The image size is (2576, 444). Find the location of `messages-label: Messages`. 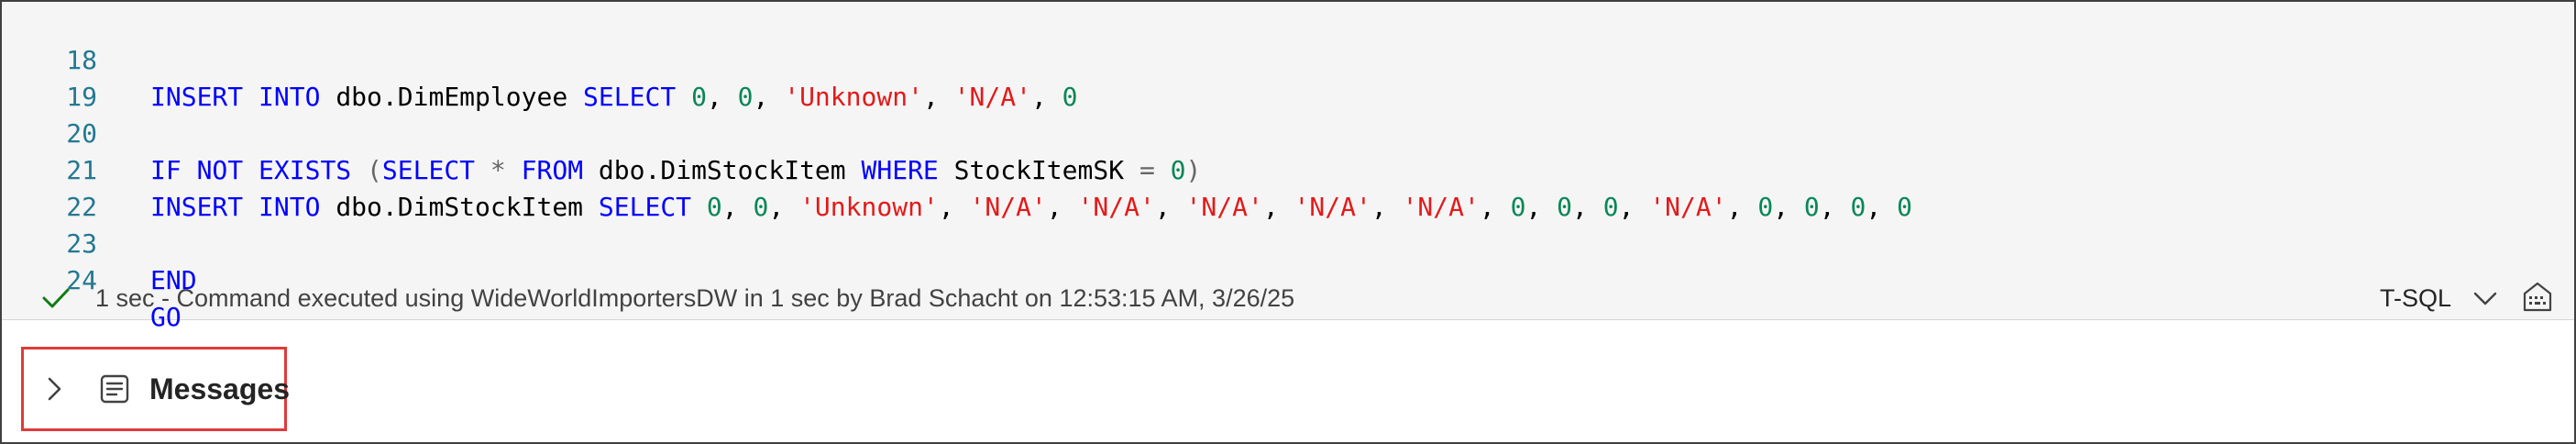

messages-label: Messages is located at coordinates (219, 388).